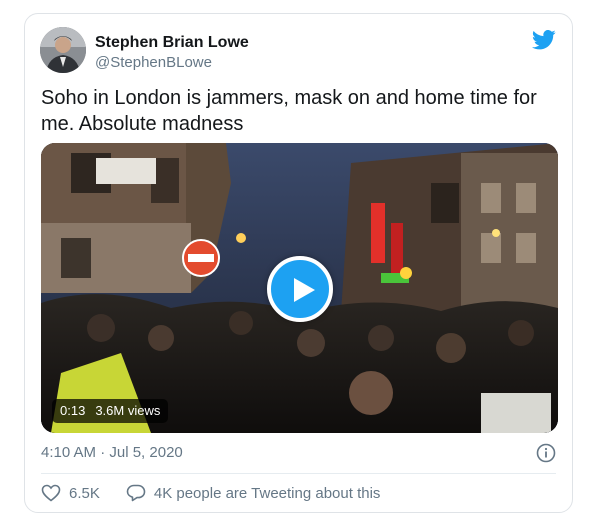  I want to click on info-icon, so click(546, 453).